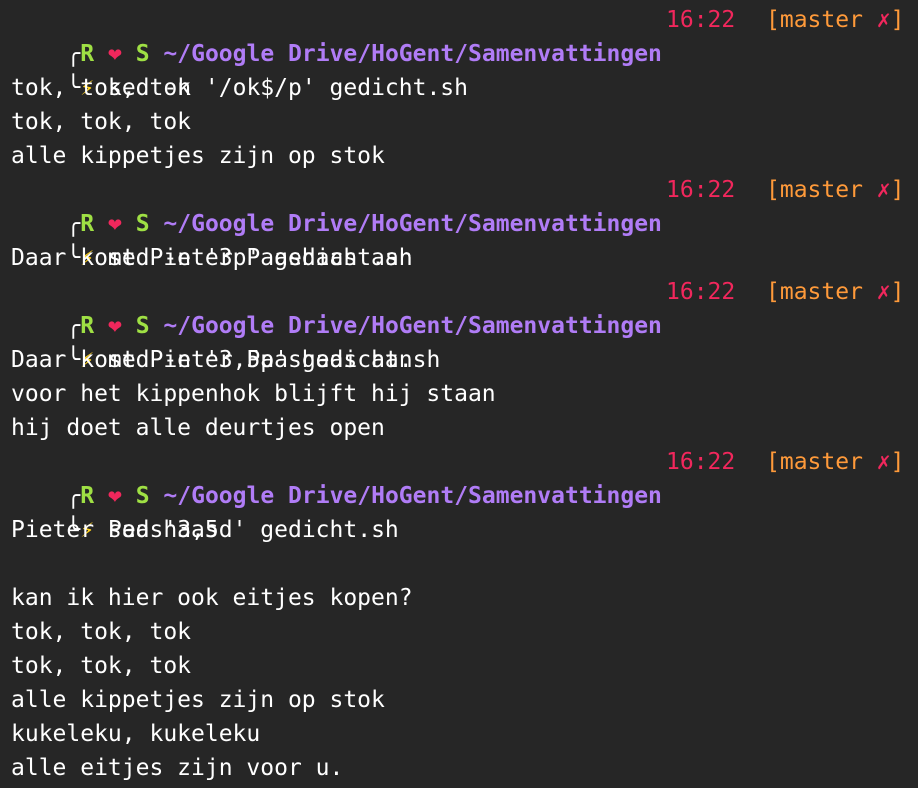 The height and width of the screenshot is (788, 918). I want to click on output-line: hij doet alle deurtjes open, so click(198, 428).